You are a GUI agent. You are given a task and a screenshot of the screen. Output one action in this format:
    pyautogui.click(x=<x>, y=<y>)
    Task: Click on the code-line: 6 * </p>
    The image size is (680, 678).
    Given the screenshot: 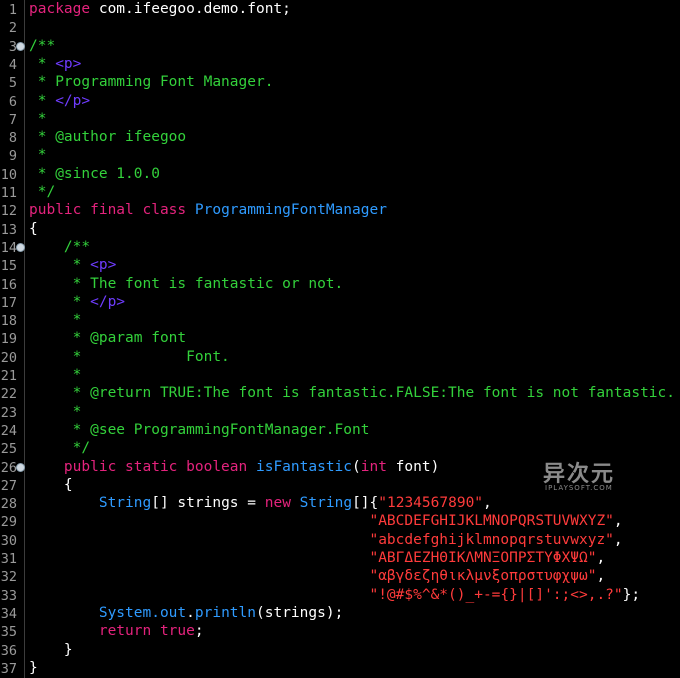 What is the action you would take?
    pyautogui.click(x=340, y=101)
    